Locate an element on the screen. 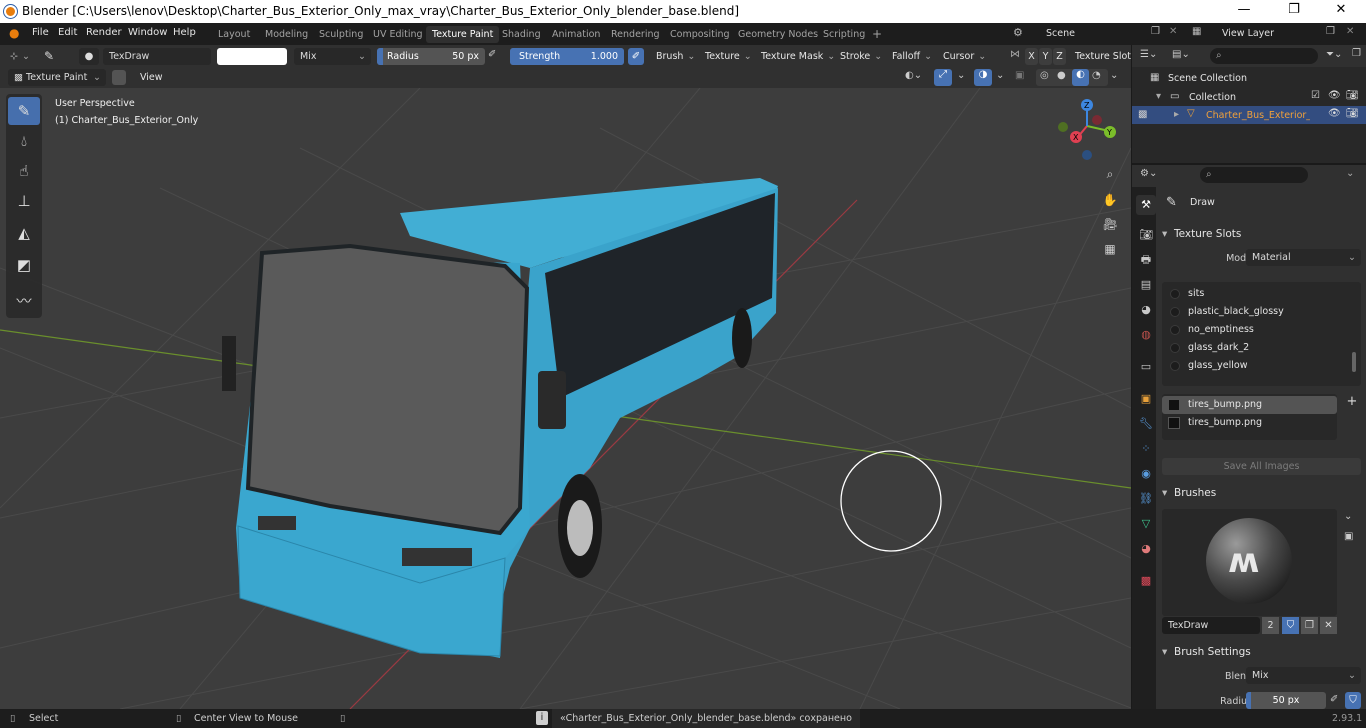  brush-browse-icon: ⌄ is located at coordinates (1348, 516).